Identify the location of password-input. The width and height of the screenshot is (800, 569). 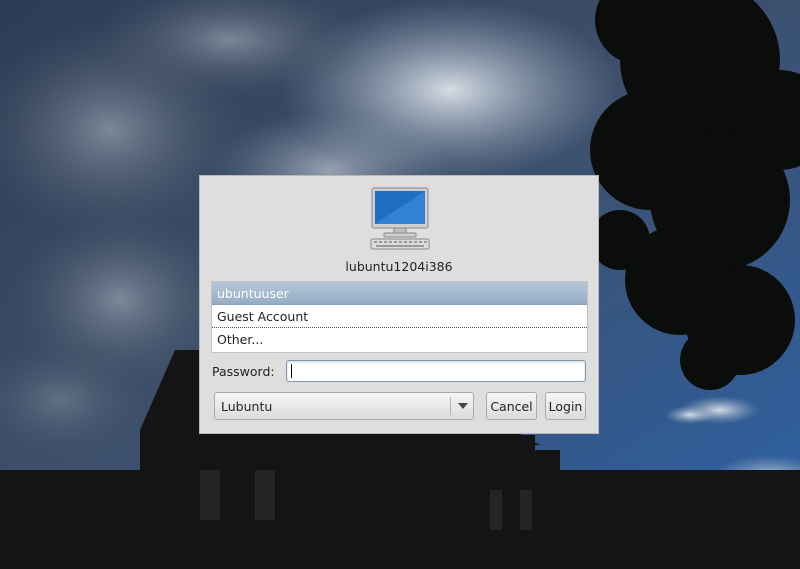
(436, 371).